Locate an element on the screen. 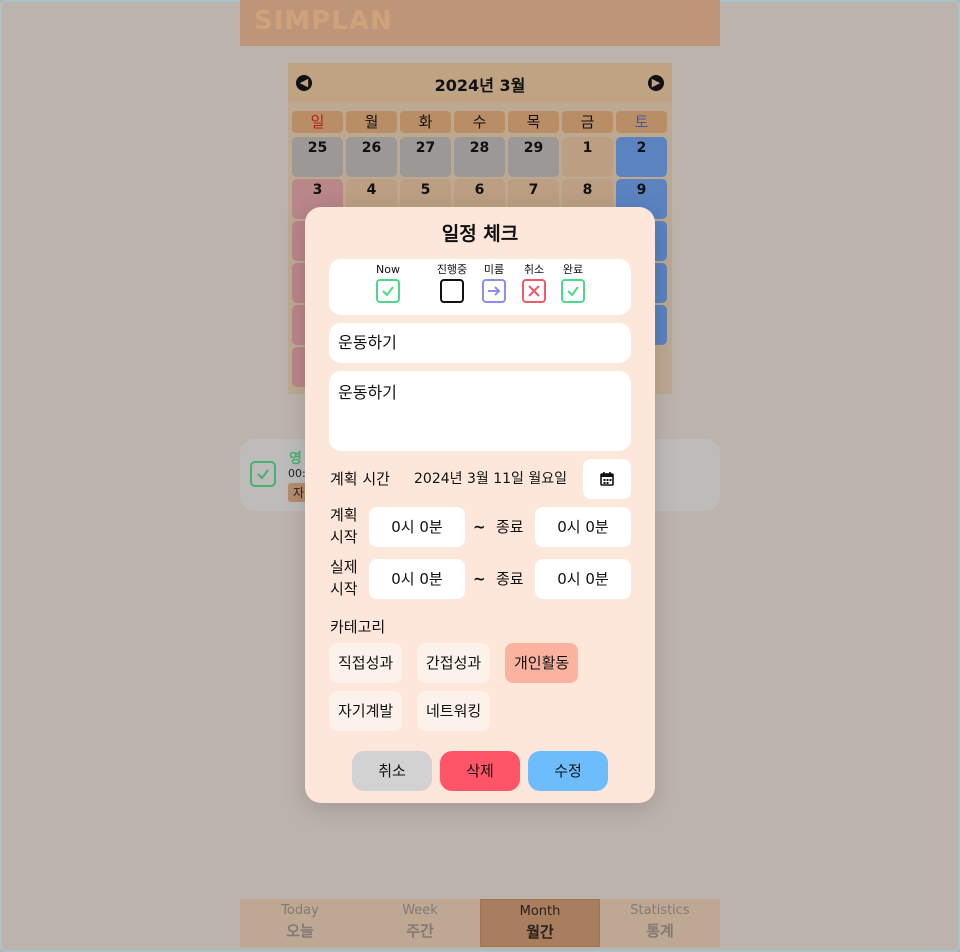 This screenshot has height=952, width=960. plan-end-field: 0시 0분 is located at coordinates (583, 527).